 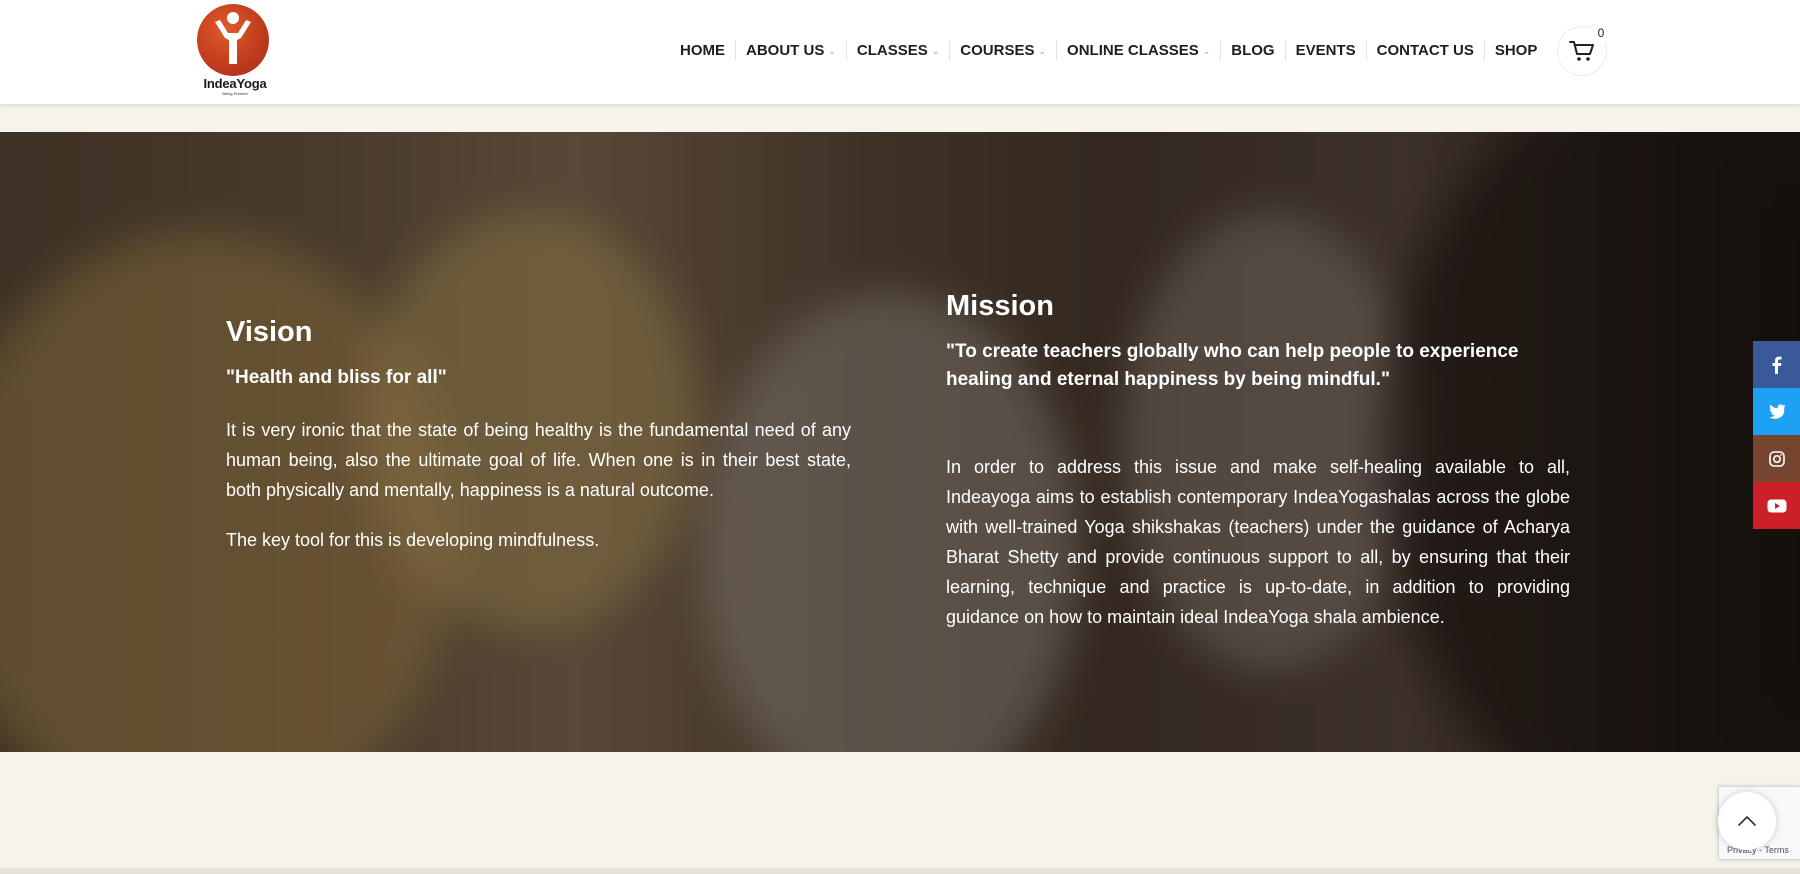 I want to click on logo-emblem, so click(x=233, y=40).